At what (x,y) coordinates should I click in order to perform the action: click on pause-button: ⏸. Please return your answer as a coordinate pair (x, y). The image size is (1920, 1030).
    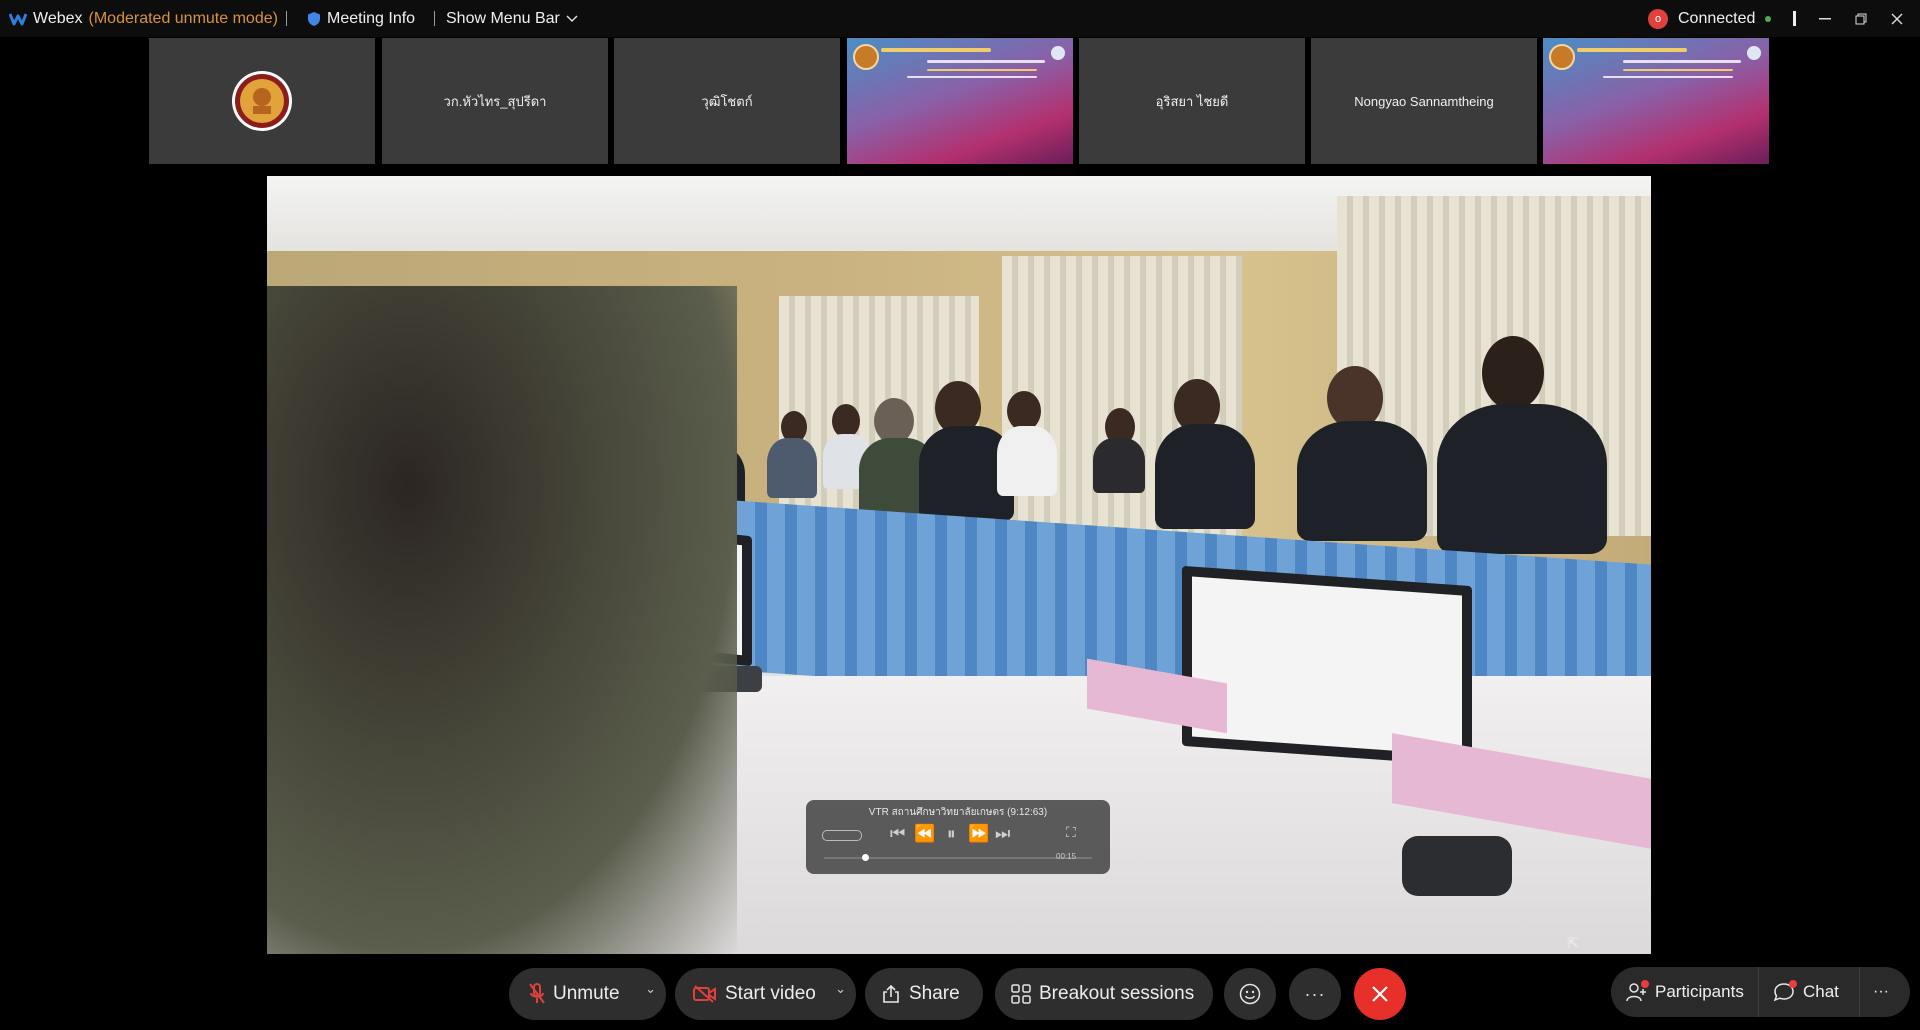
    Looking at the image, I should click on (951, 834).